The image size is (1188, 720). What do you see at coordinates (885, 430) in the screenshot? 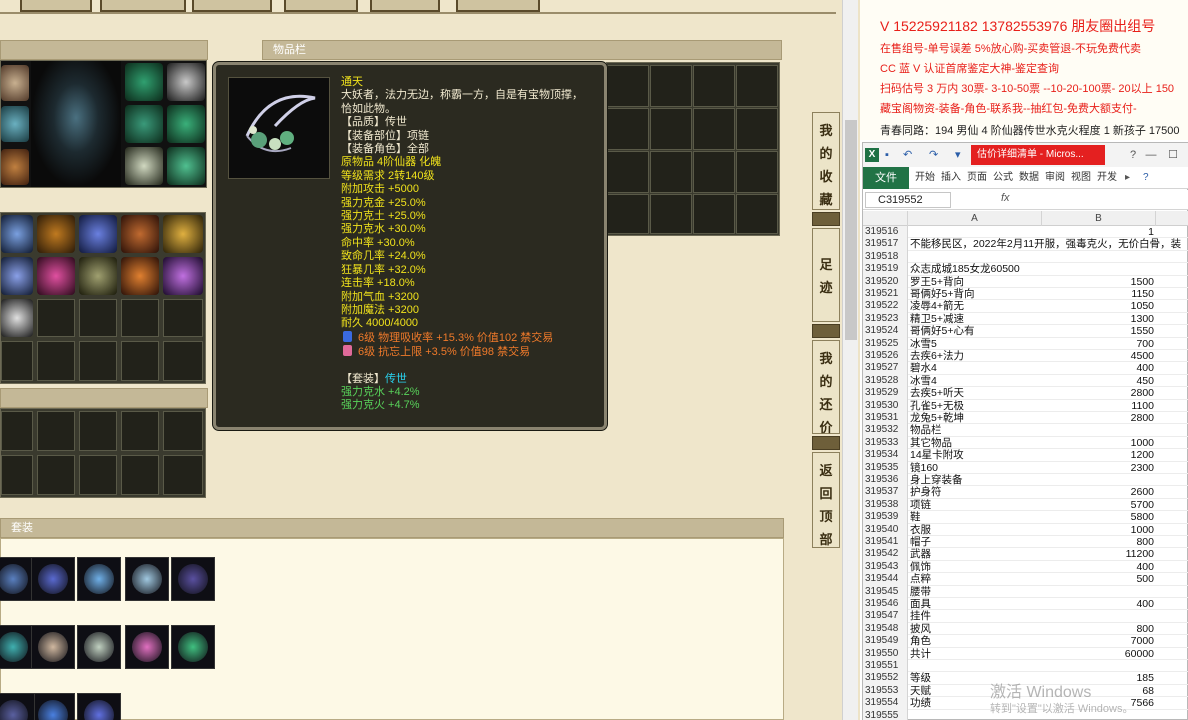
I see `row-number: 319532` at bounding box center [885, 430].